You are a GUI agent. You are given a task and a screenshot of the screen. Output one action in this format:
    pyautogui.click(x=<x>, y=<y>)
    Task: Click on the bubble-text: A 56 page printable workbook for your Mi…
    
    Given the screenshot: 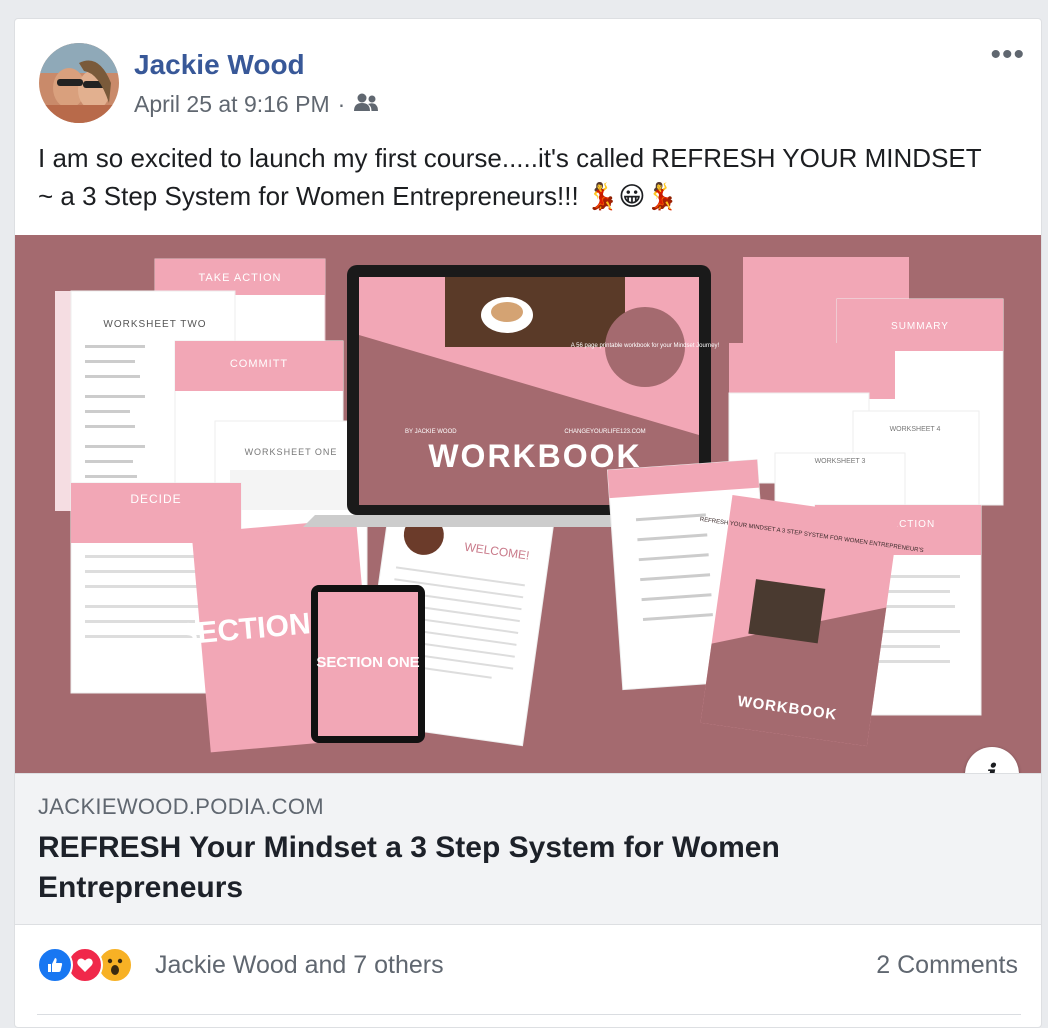 What is the action you would take?
    pyautogui.click(x=645, y=346)
    